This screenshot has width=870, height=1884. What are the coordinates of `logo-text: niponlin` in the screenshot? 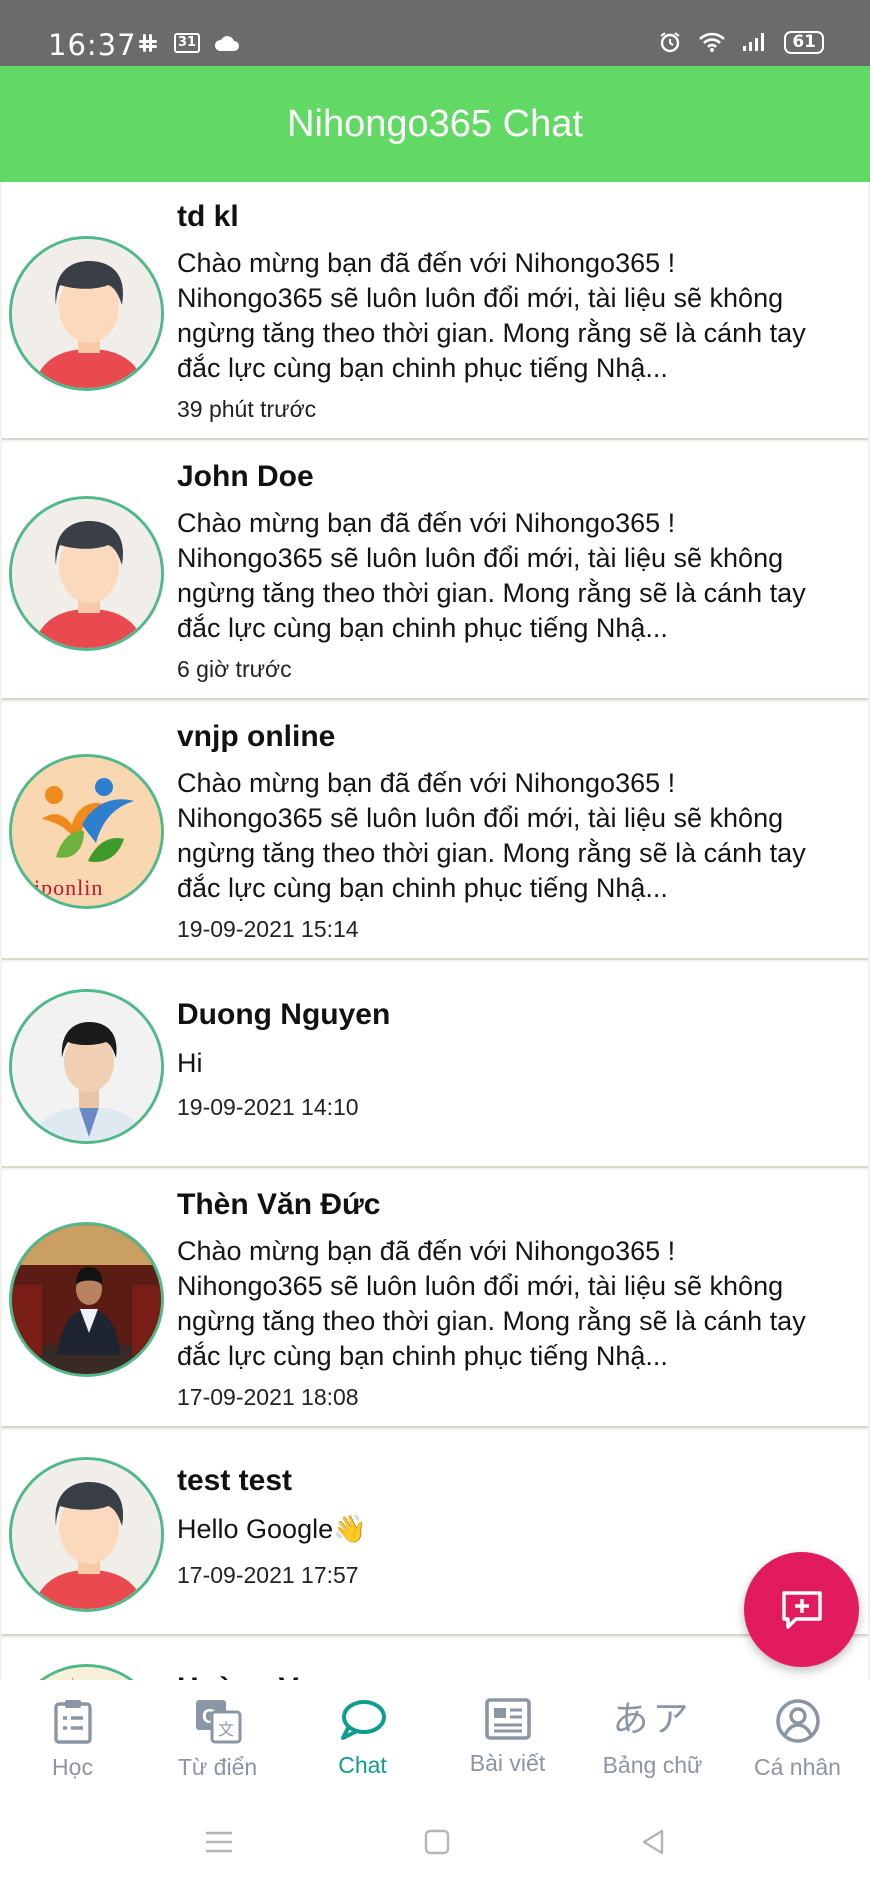 It's located at (63, 887).